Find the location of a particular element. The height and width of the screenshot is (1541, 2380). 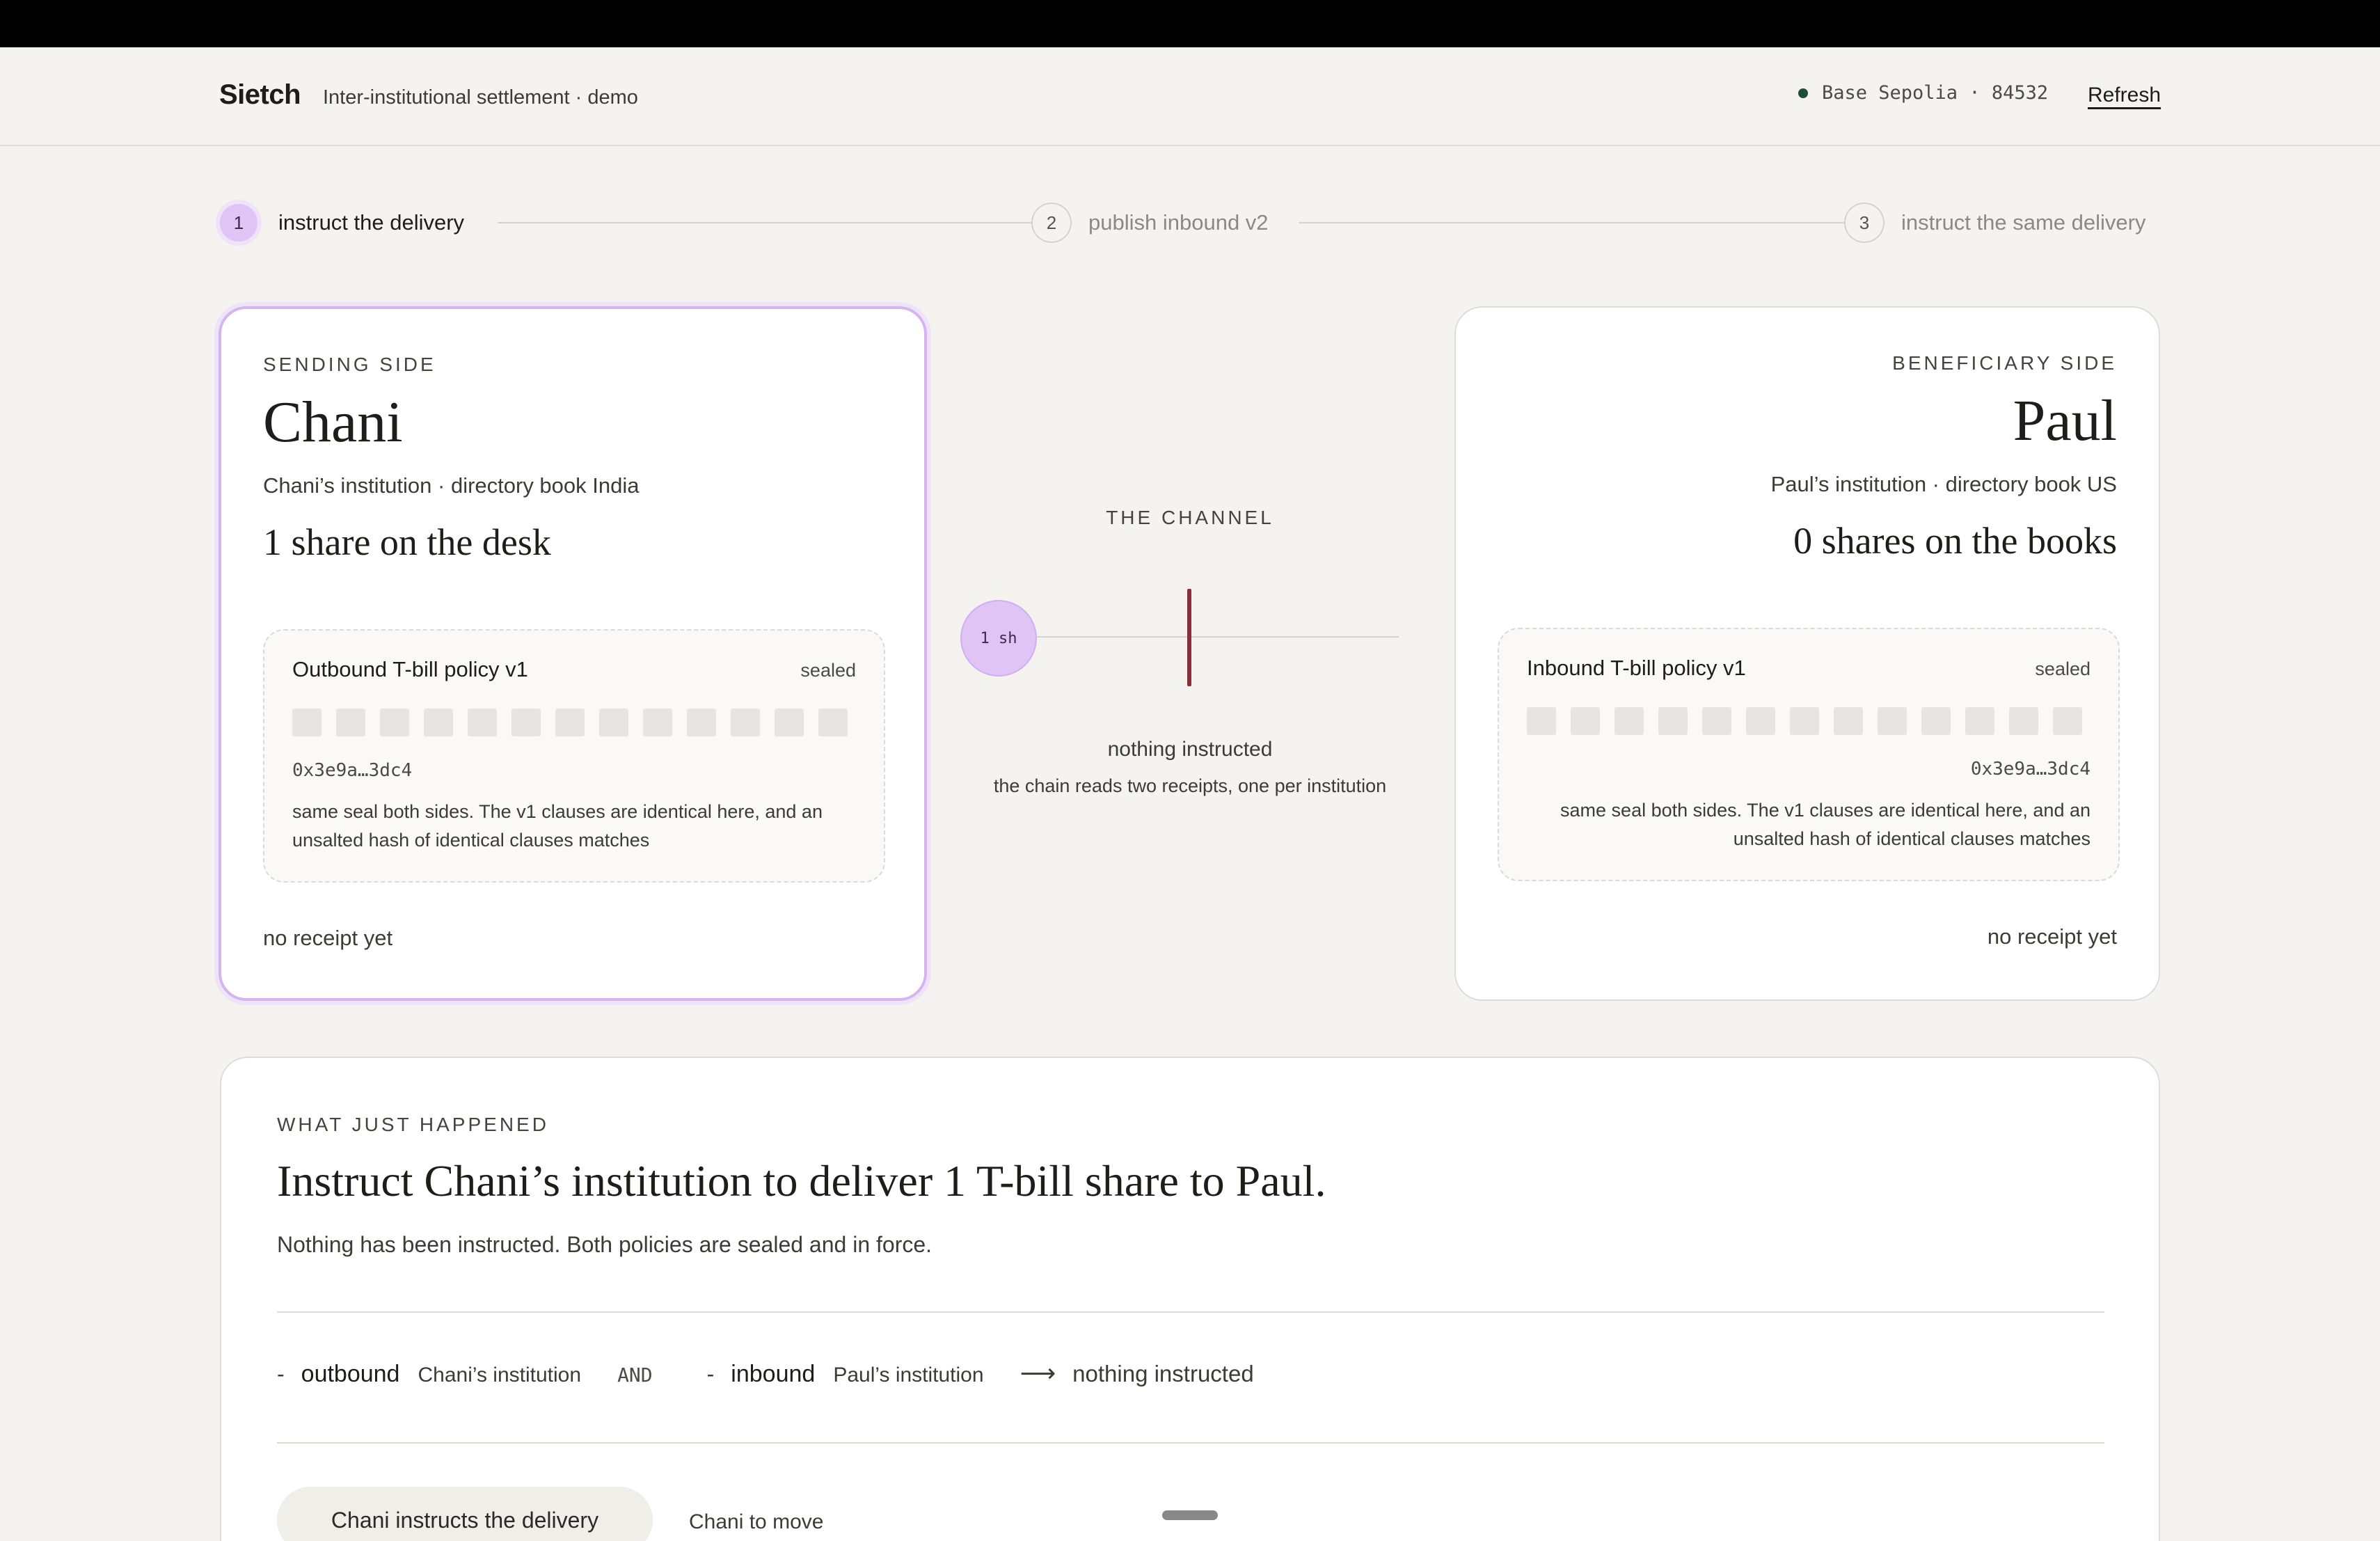

step-3: 3 instruct the same delivery is located at coordinates (1994, 222).